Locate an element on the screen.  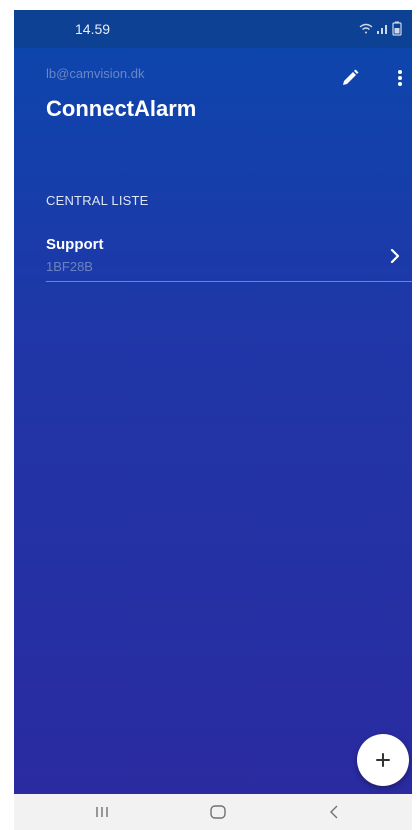
edit-icon is located at coordinates (351, 77).